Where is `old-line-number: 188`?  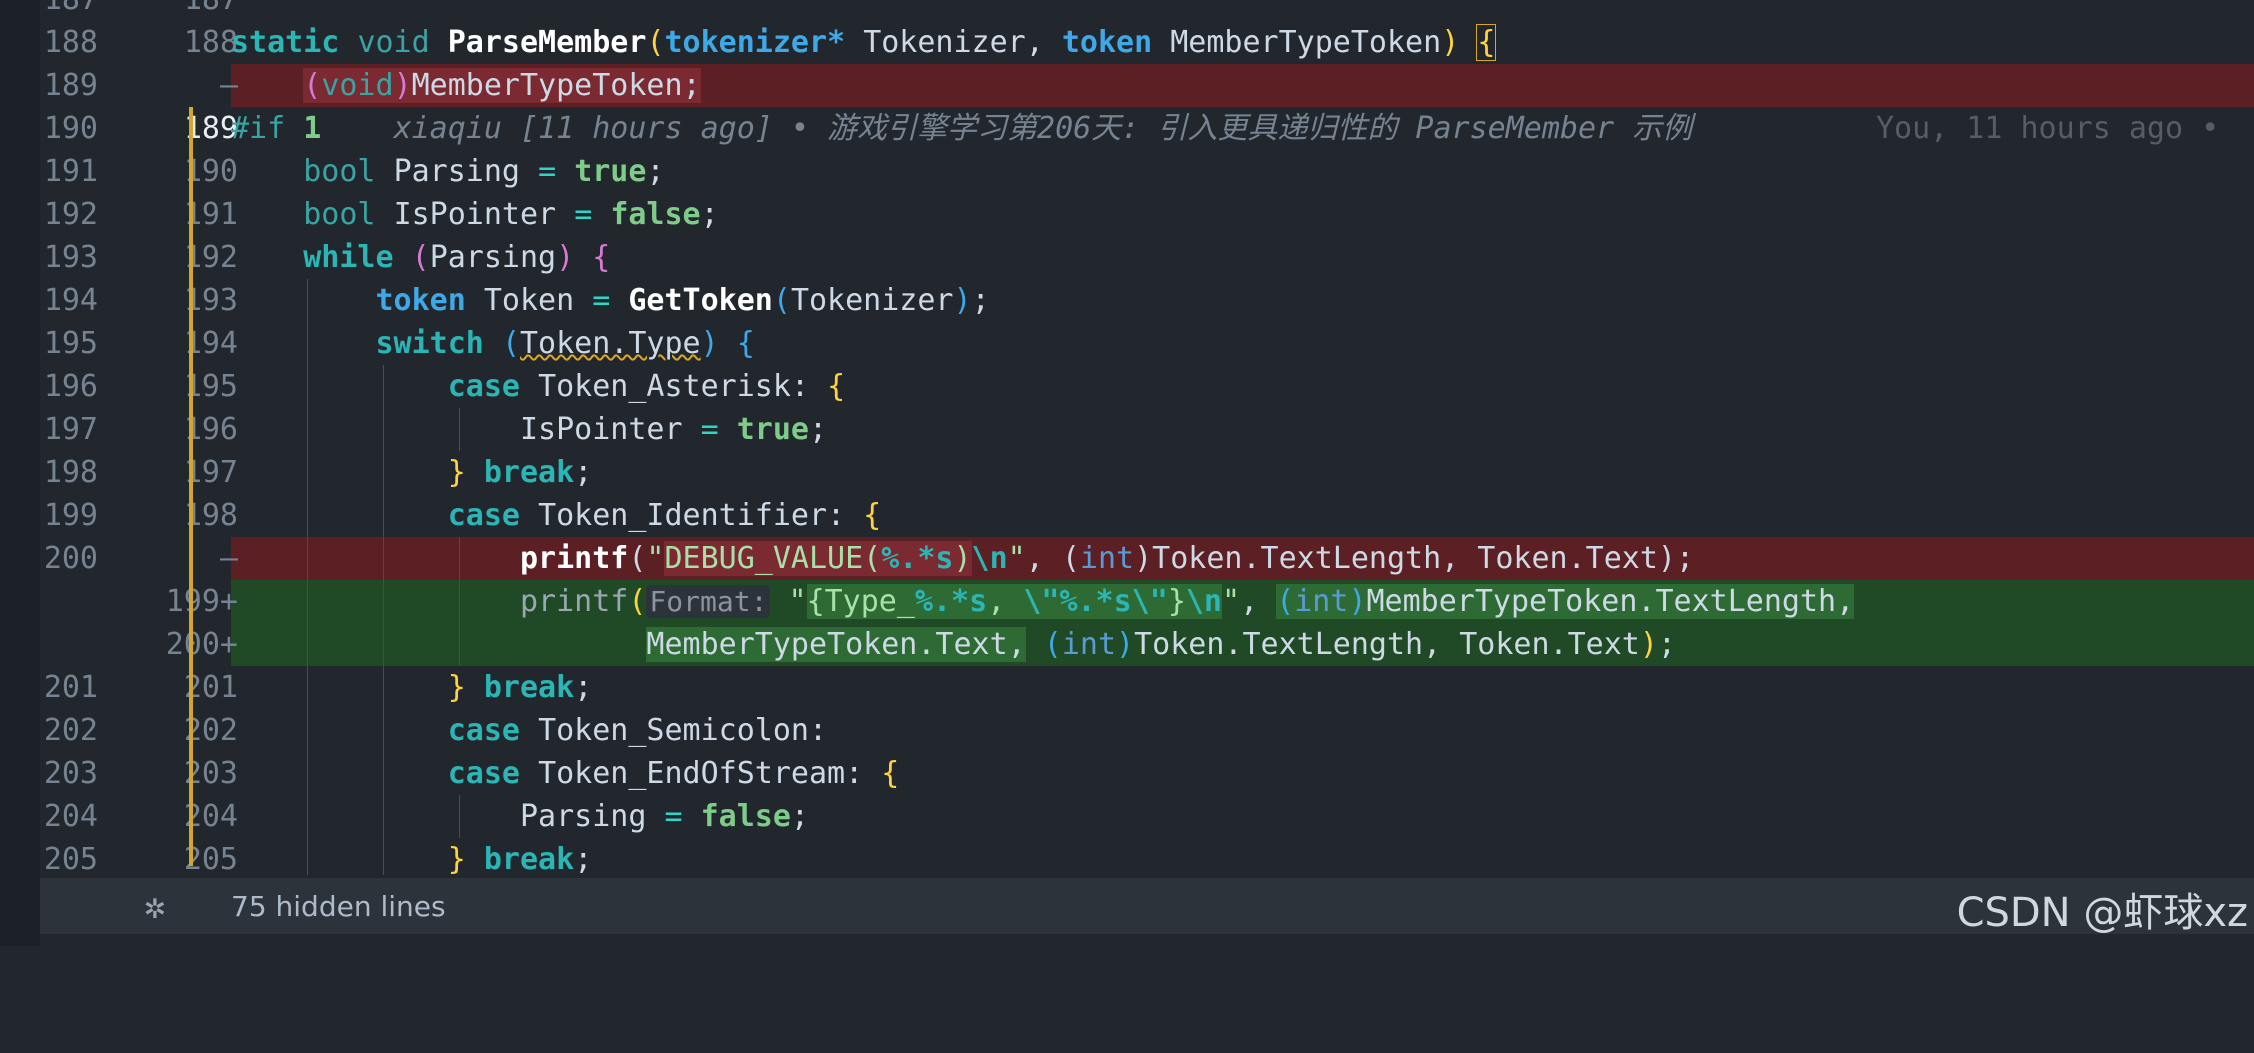 old-line-number: 188 is located at coordinates (70, 42).